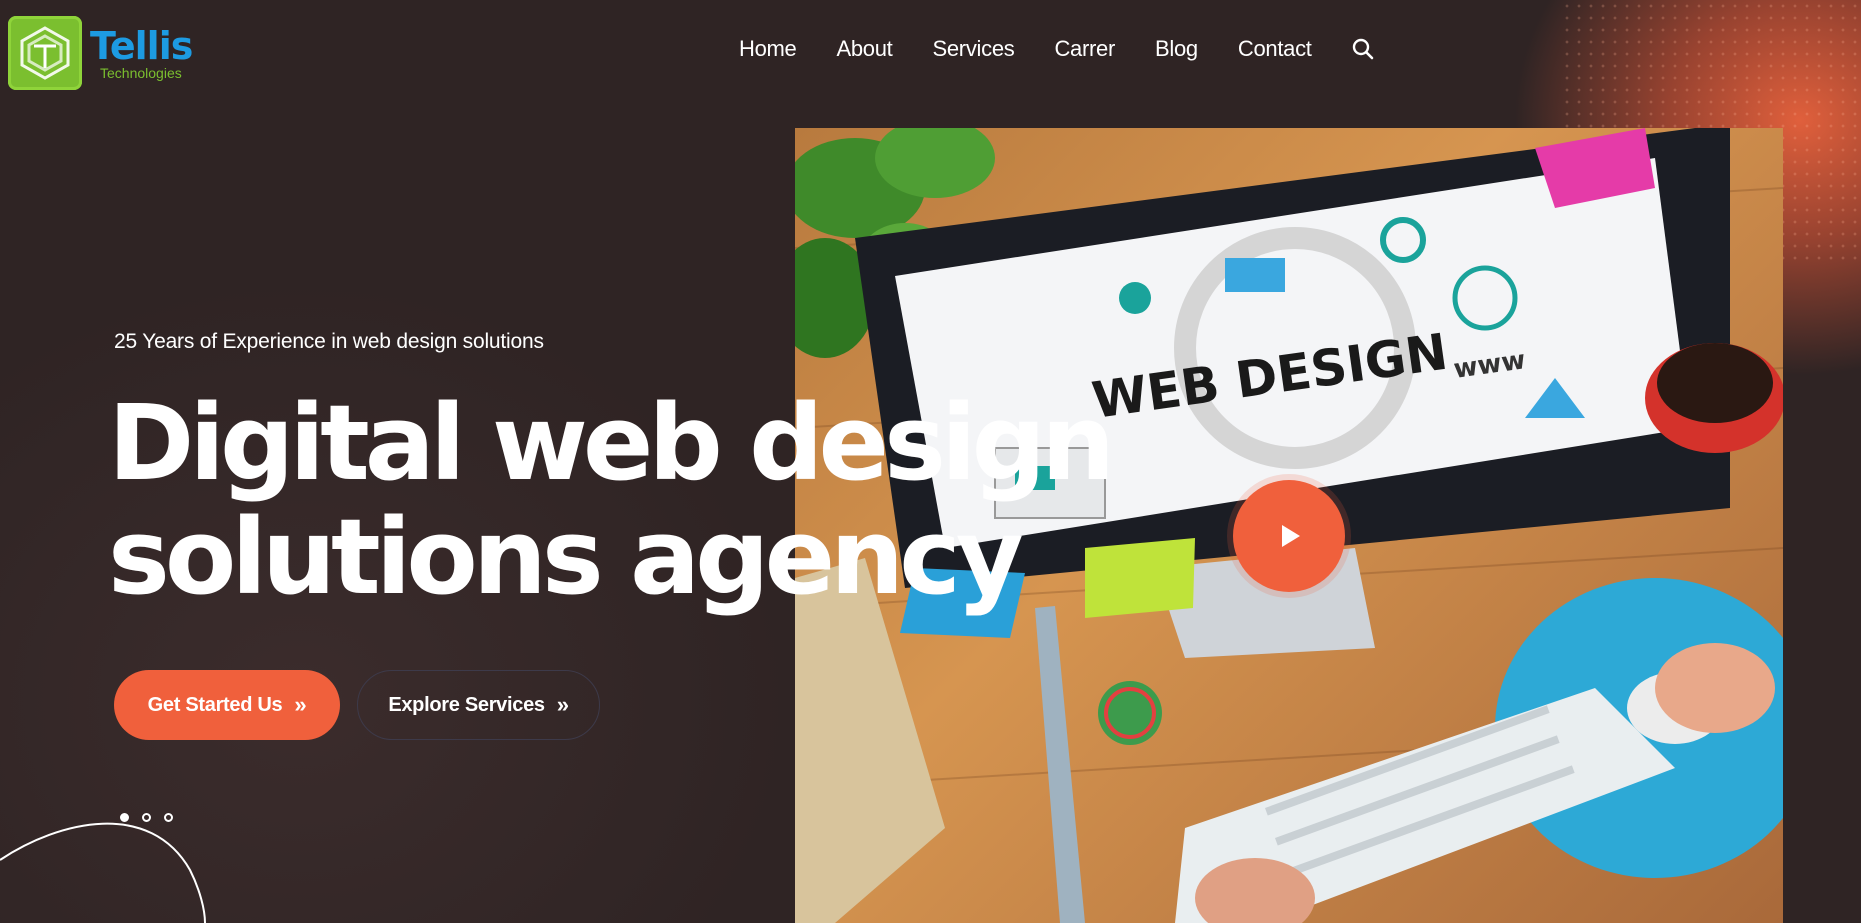 This screenshot has height=923, width=1861. I want to click on hero-headline-line2: solutions agency, so click(566, 557).